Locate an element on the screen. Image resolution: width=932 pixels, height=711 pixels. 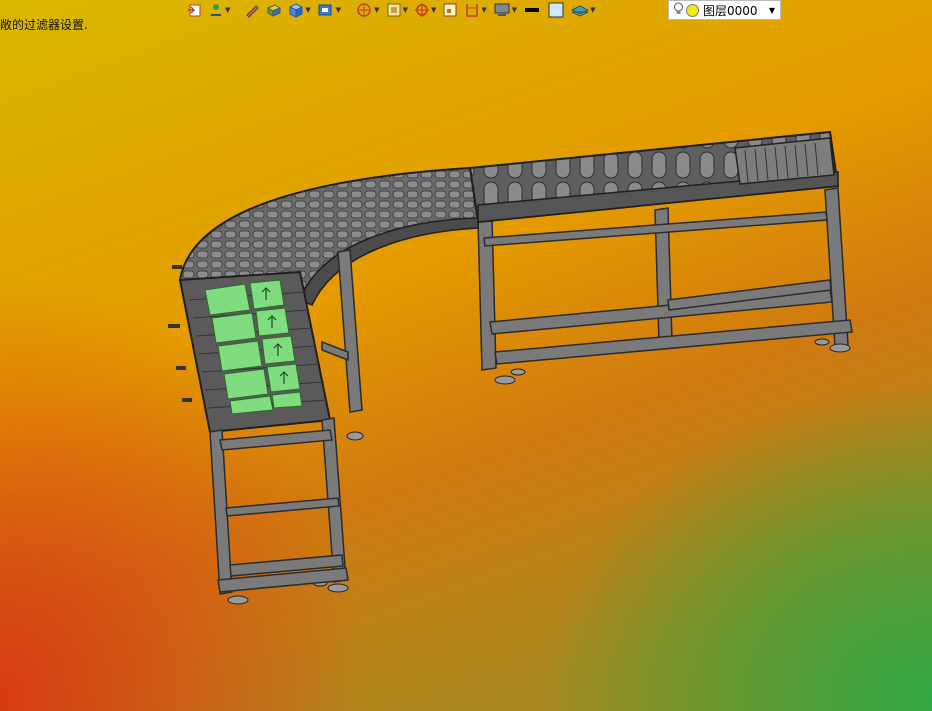
reference-geometry-icon: ▼ is located at coordinates (329, 10).